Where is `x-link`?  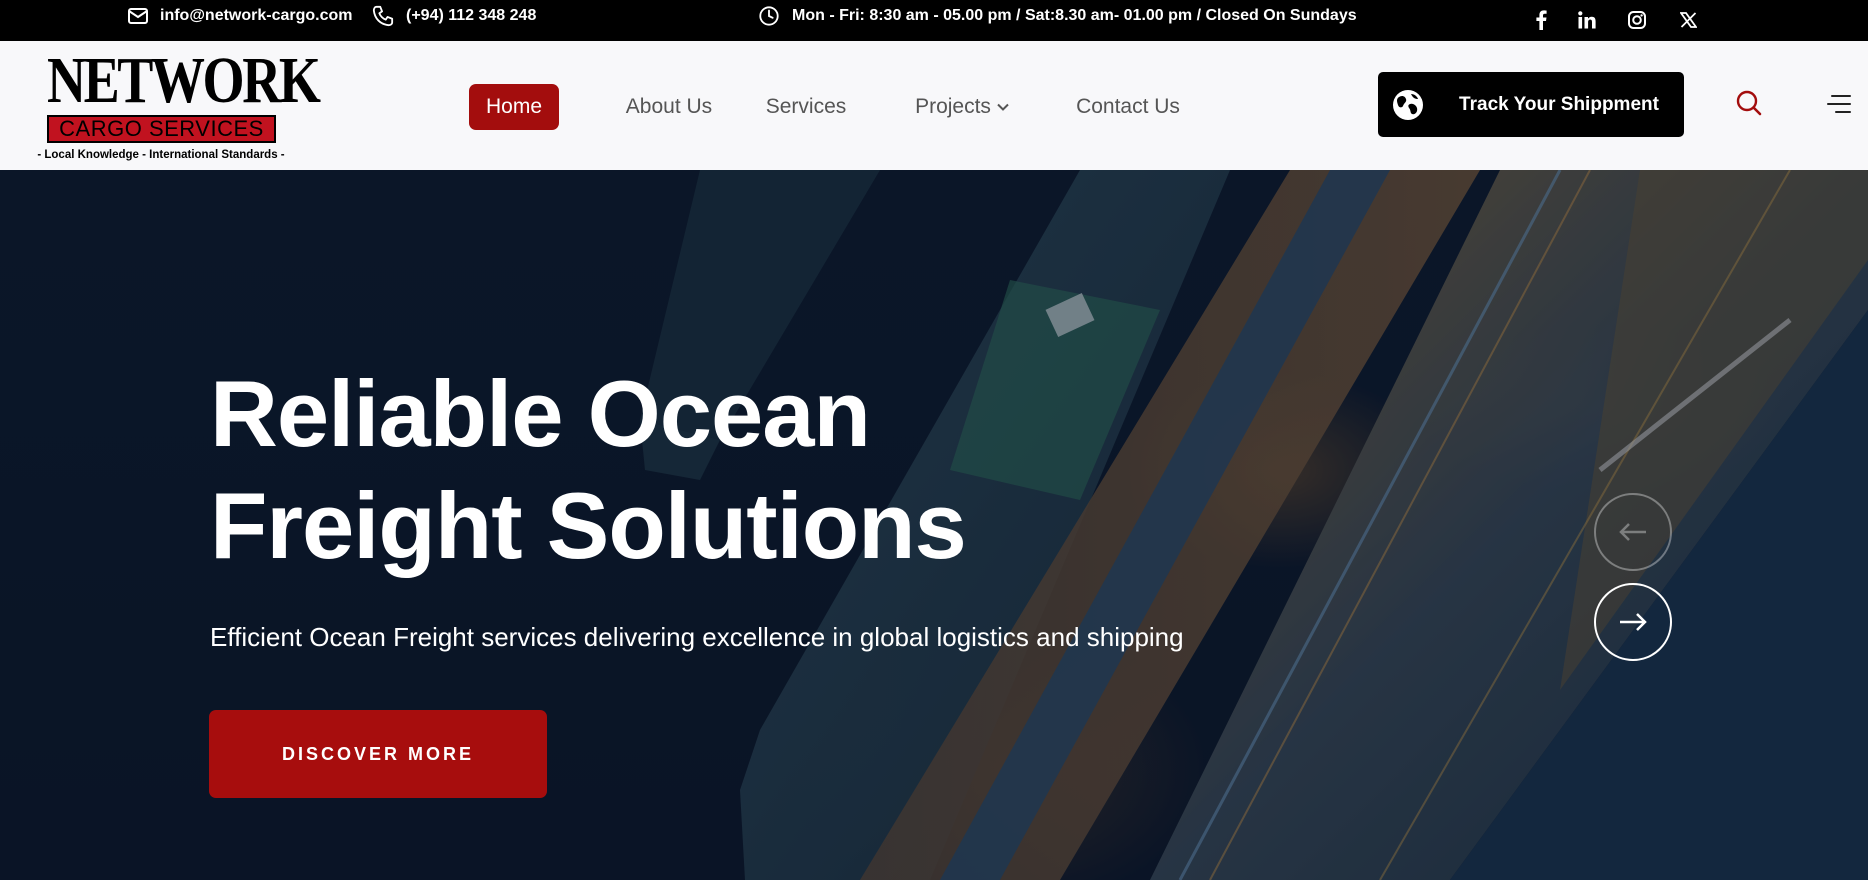 x-link is located at coordinates (1688, 20).